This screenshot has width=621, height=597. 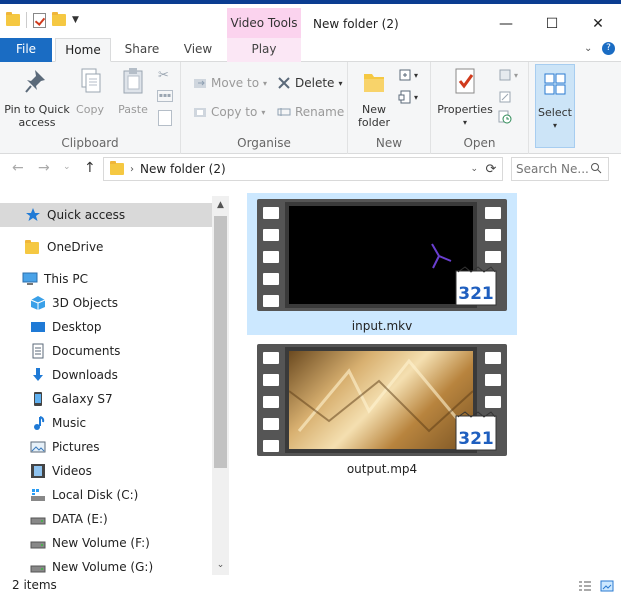 I want to click on badge-label: 321, so click(x=476, y=294).